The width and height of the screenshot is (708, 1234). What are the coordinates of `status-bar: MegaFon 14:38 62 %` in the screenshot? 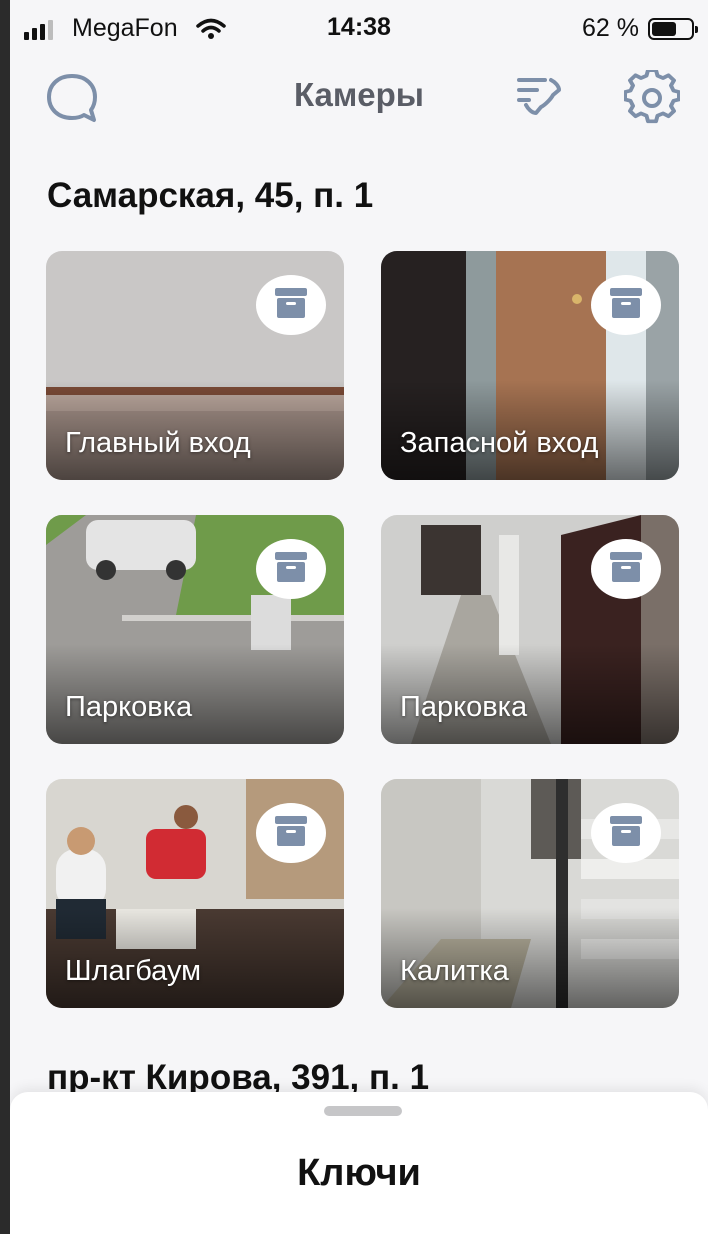 It's located at (359, 29).